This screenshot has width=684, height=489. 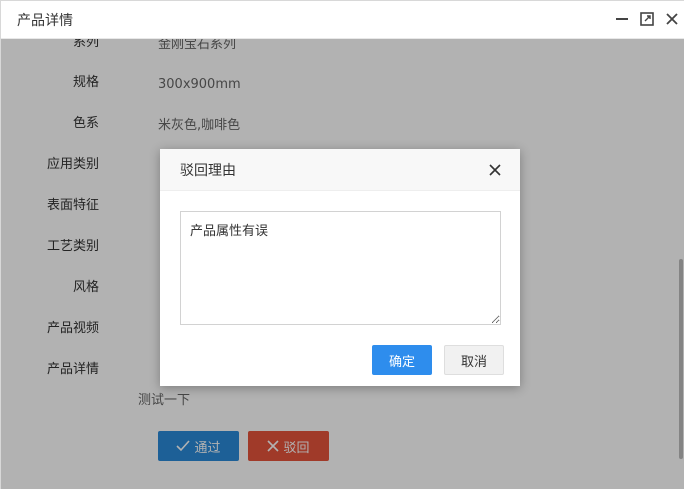 What do you see at coordinates (340, 170) in the screenshot?
I see `dialog-header: 驳回理由` at bounding box center [340, 170].